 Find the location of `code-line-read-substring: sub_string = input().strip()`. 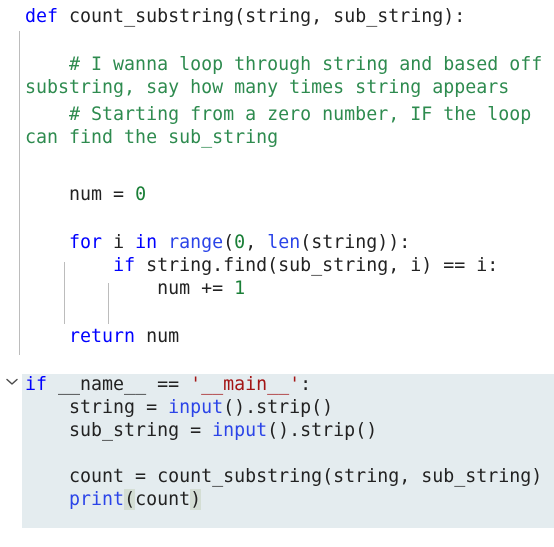

code-line-read-substring: sub_string = input().strip() is located at coordinates (201, 430).